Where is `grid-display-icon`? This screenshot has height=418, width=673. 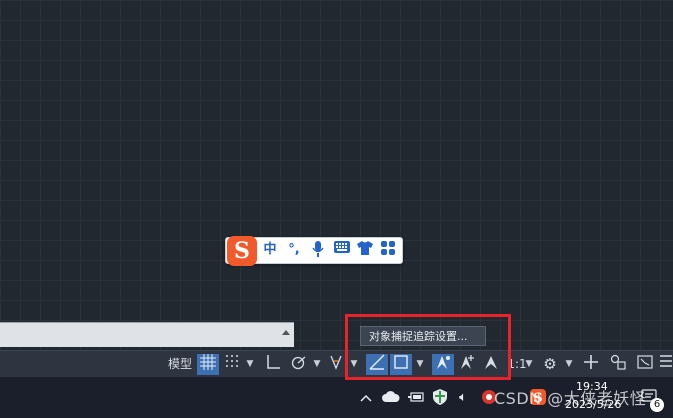 grid-display-icon is located at coordinates (208, 364).